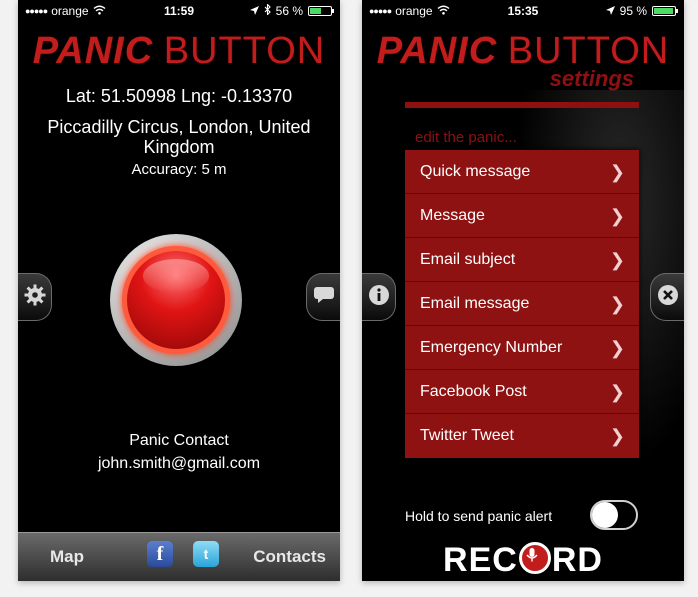 The height and width of the screenshot is (597, 698). Describe the element at coordinates (522, 436) in the screenshot. I see `menu-item-twitter-tweet: Twitter Tweet ❯` at that location.